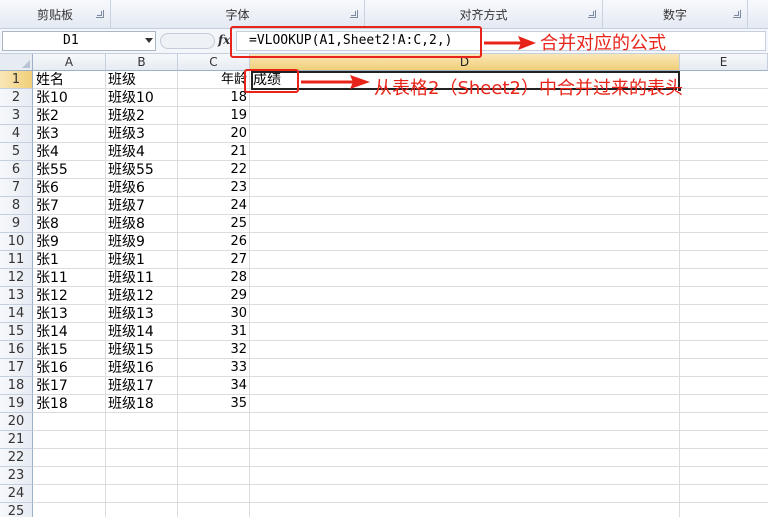  What do you see at coordinates (70, 116) in the screenshot?
I see `cell-a: 张2` at bounding box center [70, 116].